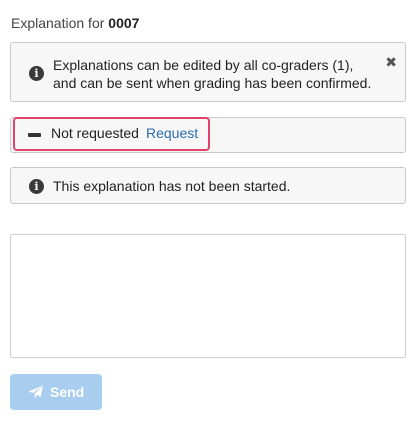 The height and width of the screenshot is (425, 417). I want to click on request-link: Request, so click(172, 133).